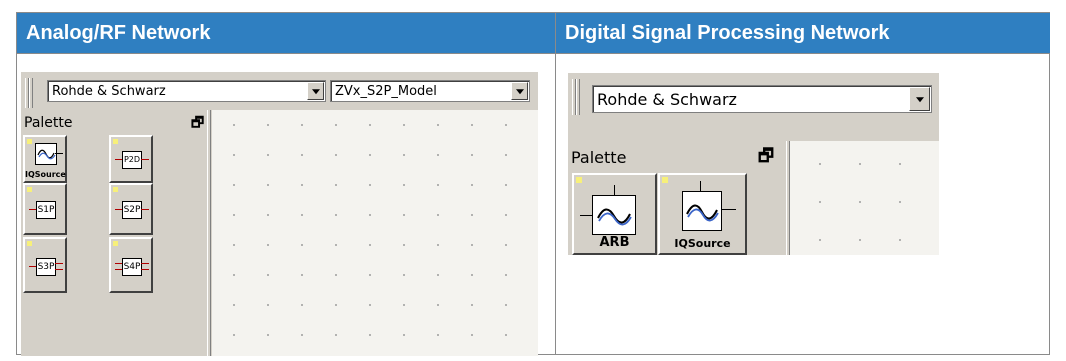 The height and width of the screenshot is (361, 1066). I want to click on model-select-value: ZVx_S2P_Model, so click(386, 91).